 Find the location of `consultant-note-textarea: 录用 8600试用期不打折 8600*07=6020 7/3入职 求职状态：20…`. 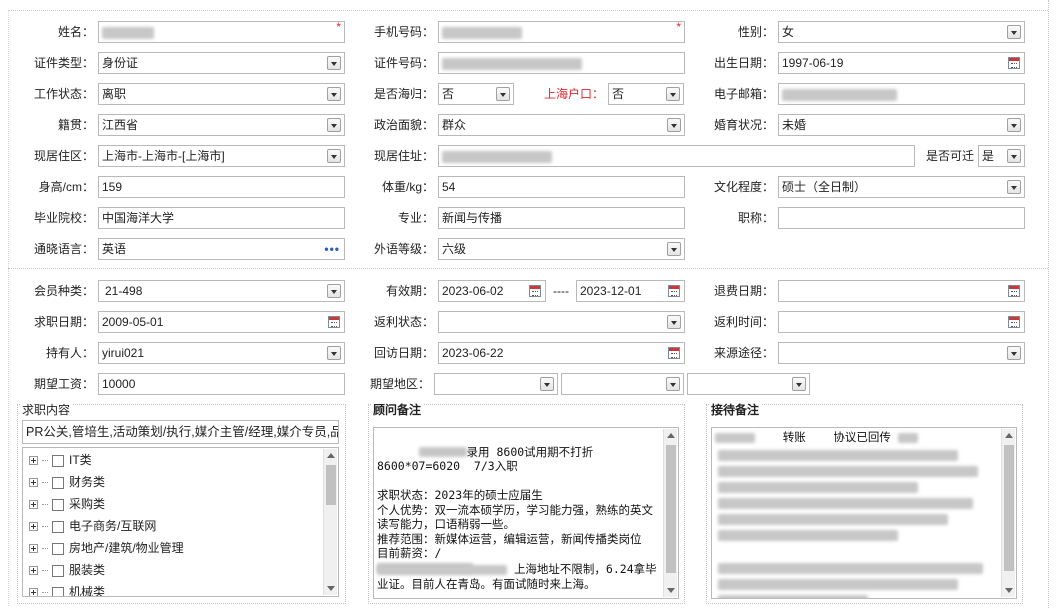

consultant-note-textarea: 录用 8600试用期不打折 8600*07=6020 7/3入职 求职状态：20… is located at coordinates (526, 513).